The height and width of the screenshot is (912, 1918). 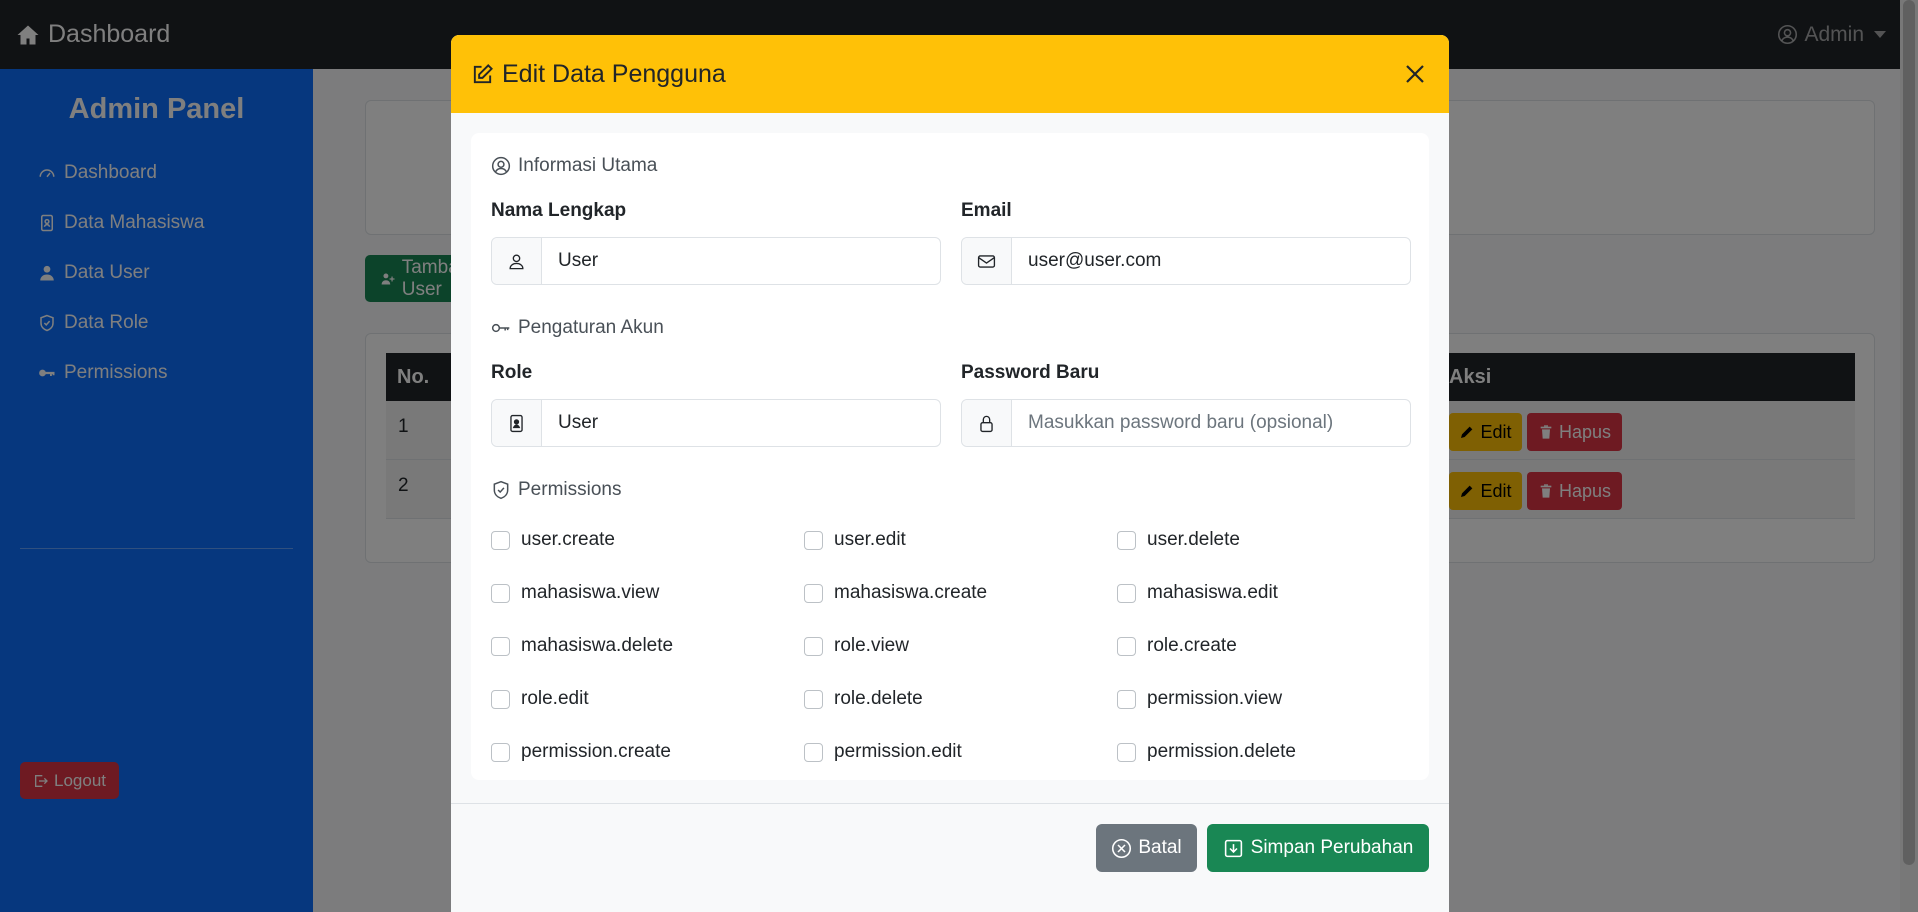 What do you see at coordinates (911, 592) in the screenshot?
I see `permission-label: mahasiswa.create` at bounding box center [911, 592].